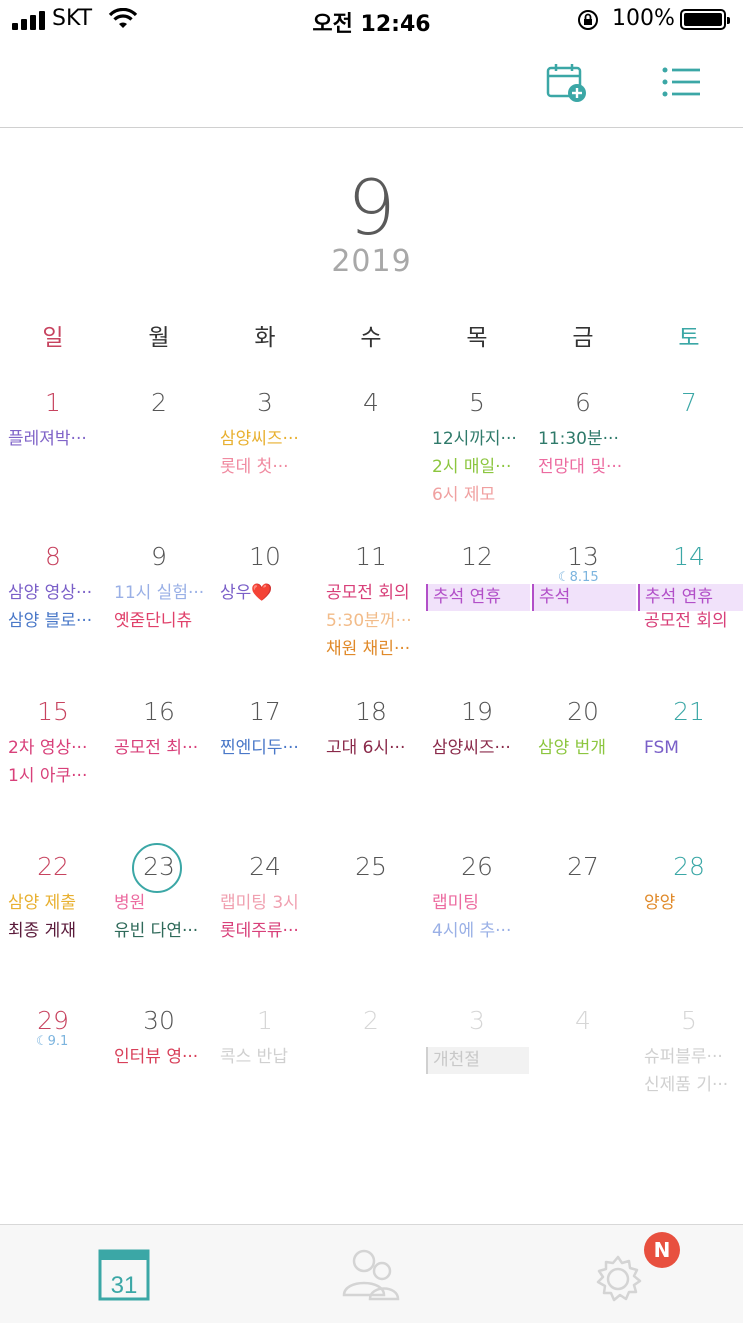 Image resolution: width=743 pixels, height=1323 pixels. I want to click on event-label: 2시 매일···, so click(481, 467).